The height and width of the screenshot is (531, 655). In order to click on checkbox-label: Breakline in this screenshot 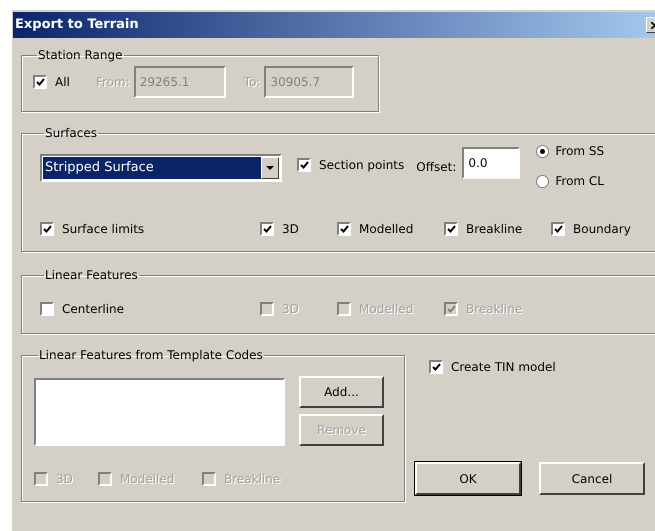, I will do `click(494, 229)`.